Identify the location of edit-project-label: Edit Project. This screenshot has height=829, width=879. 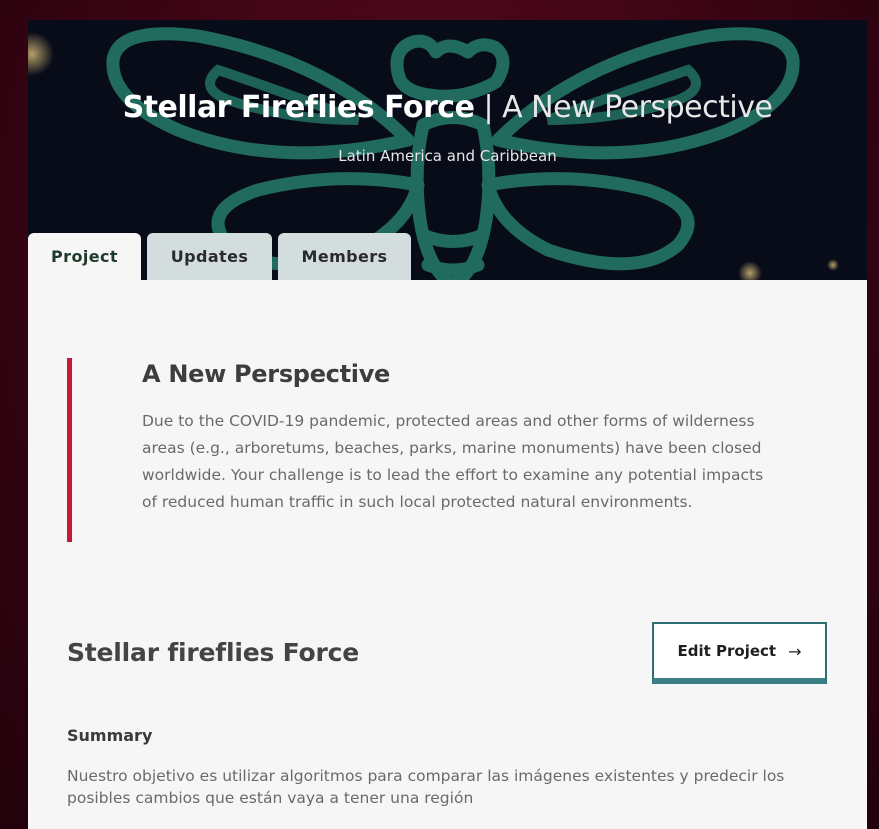
(727, 651).